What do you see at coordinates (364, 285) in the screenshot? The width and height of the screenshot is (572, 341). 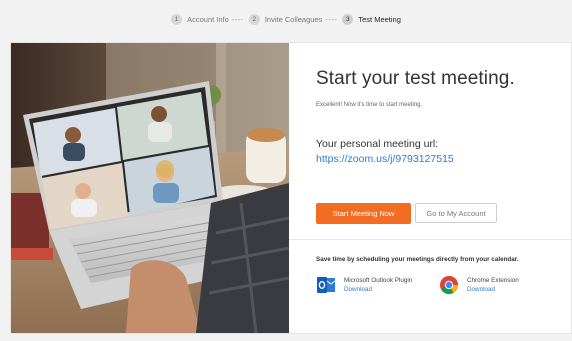 I see `outlook-plugin-item: Microsoft Outlook Plugin Download` at bounding box center [364, 285].